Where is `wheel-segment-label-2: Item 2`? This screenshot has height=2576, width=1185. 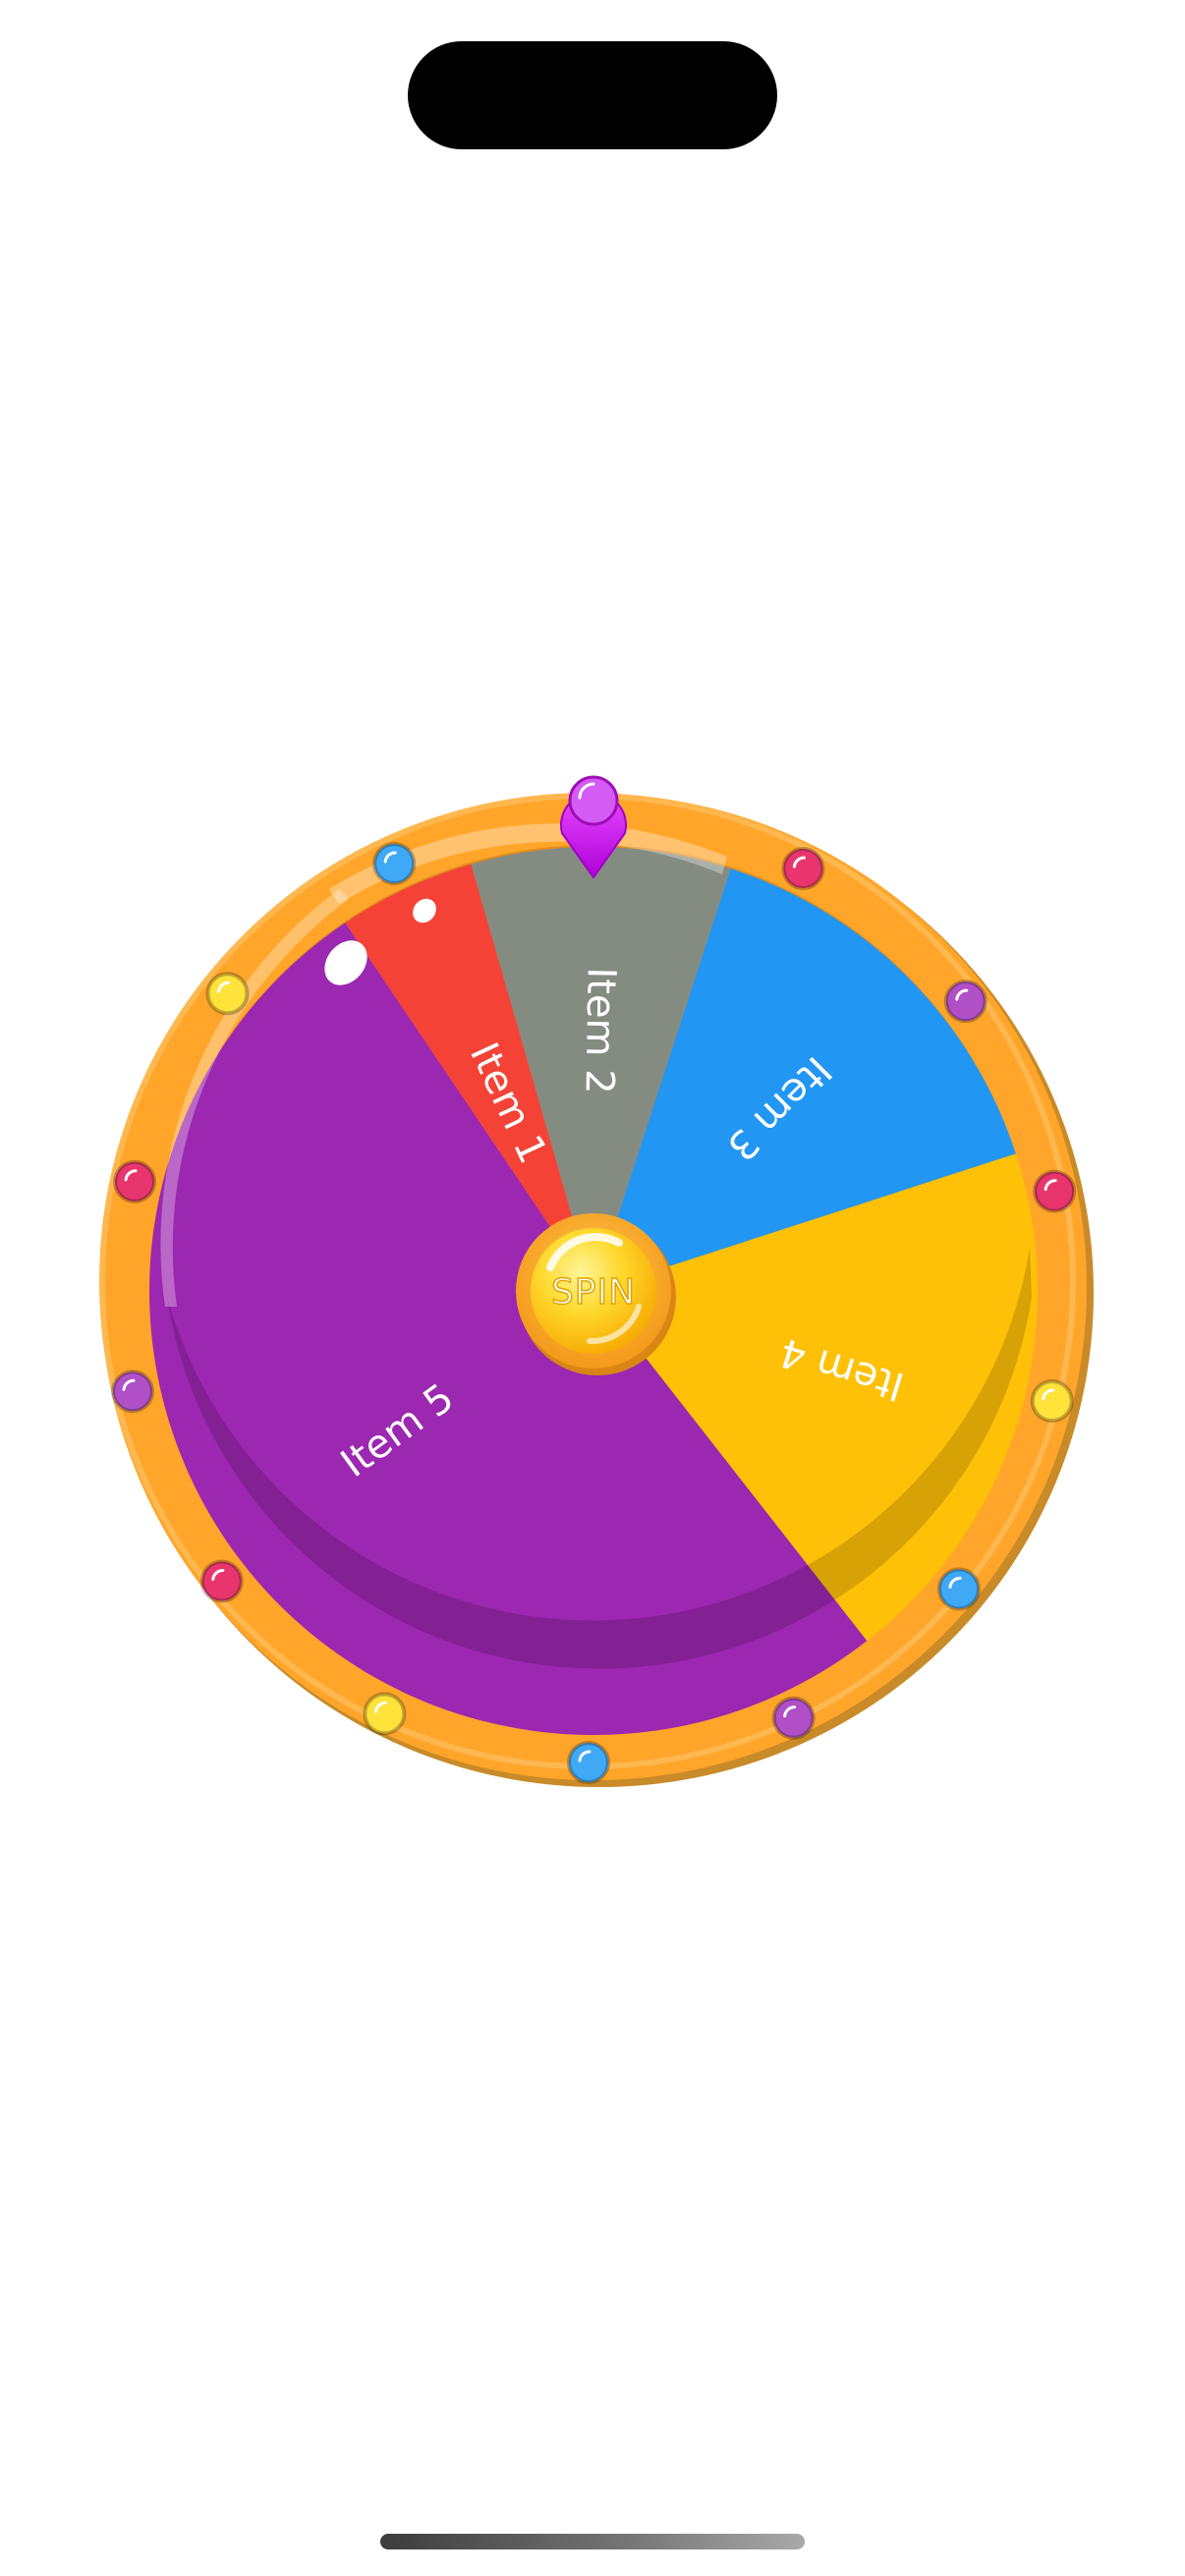 wheel-segment-label-2: Item 2 is located at coordinates (600, 1030).